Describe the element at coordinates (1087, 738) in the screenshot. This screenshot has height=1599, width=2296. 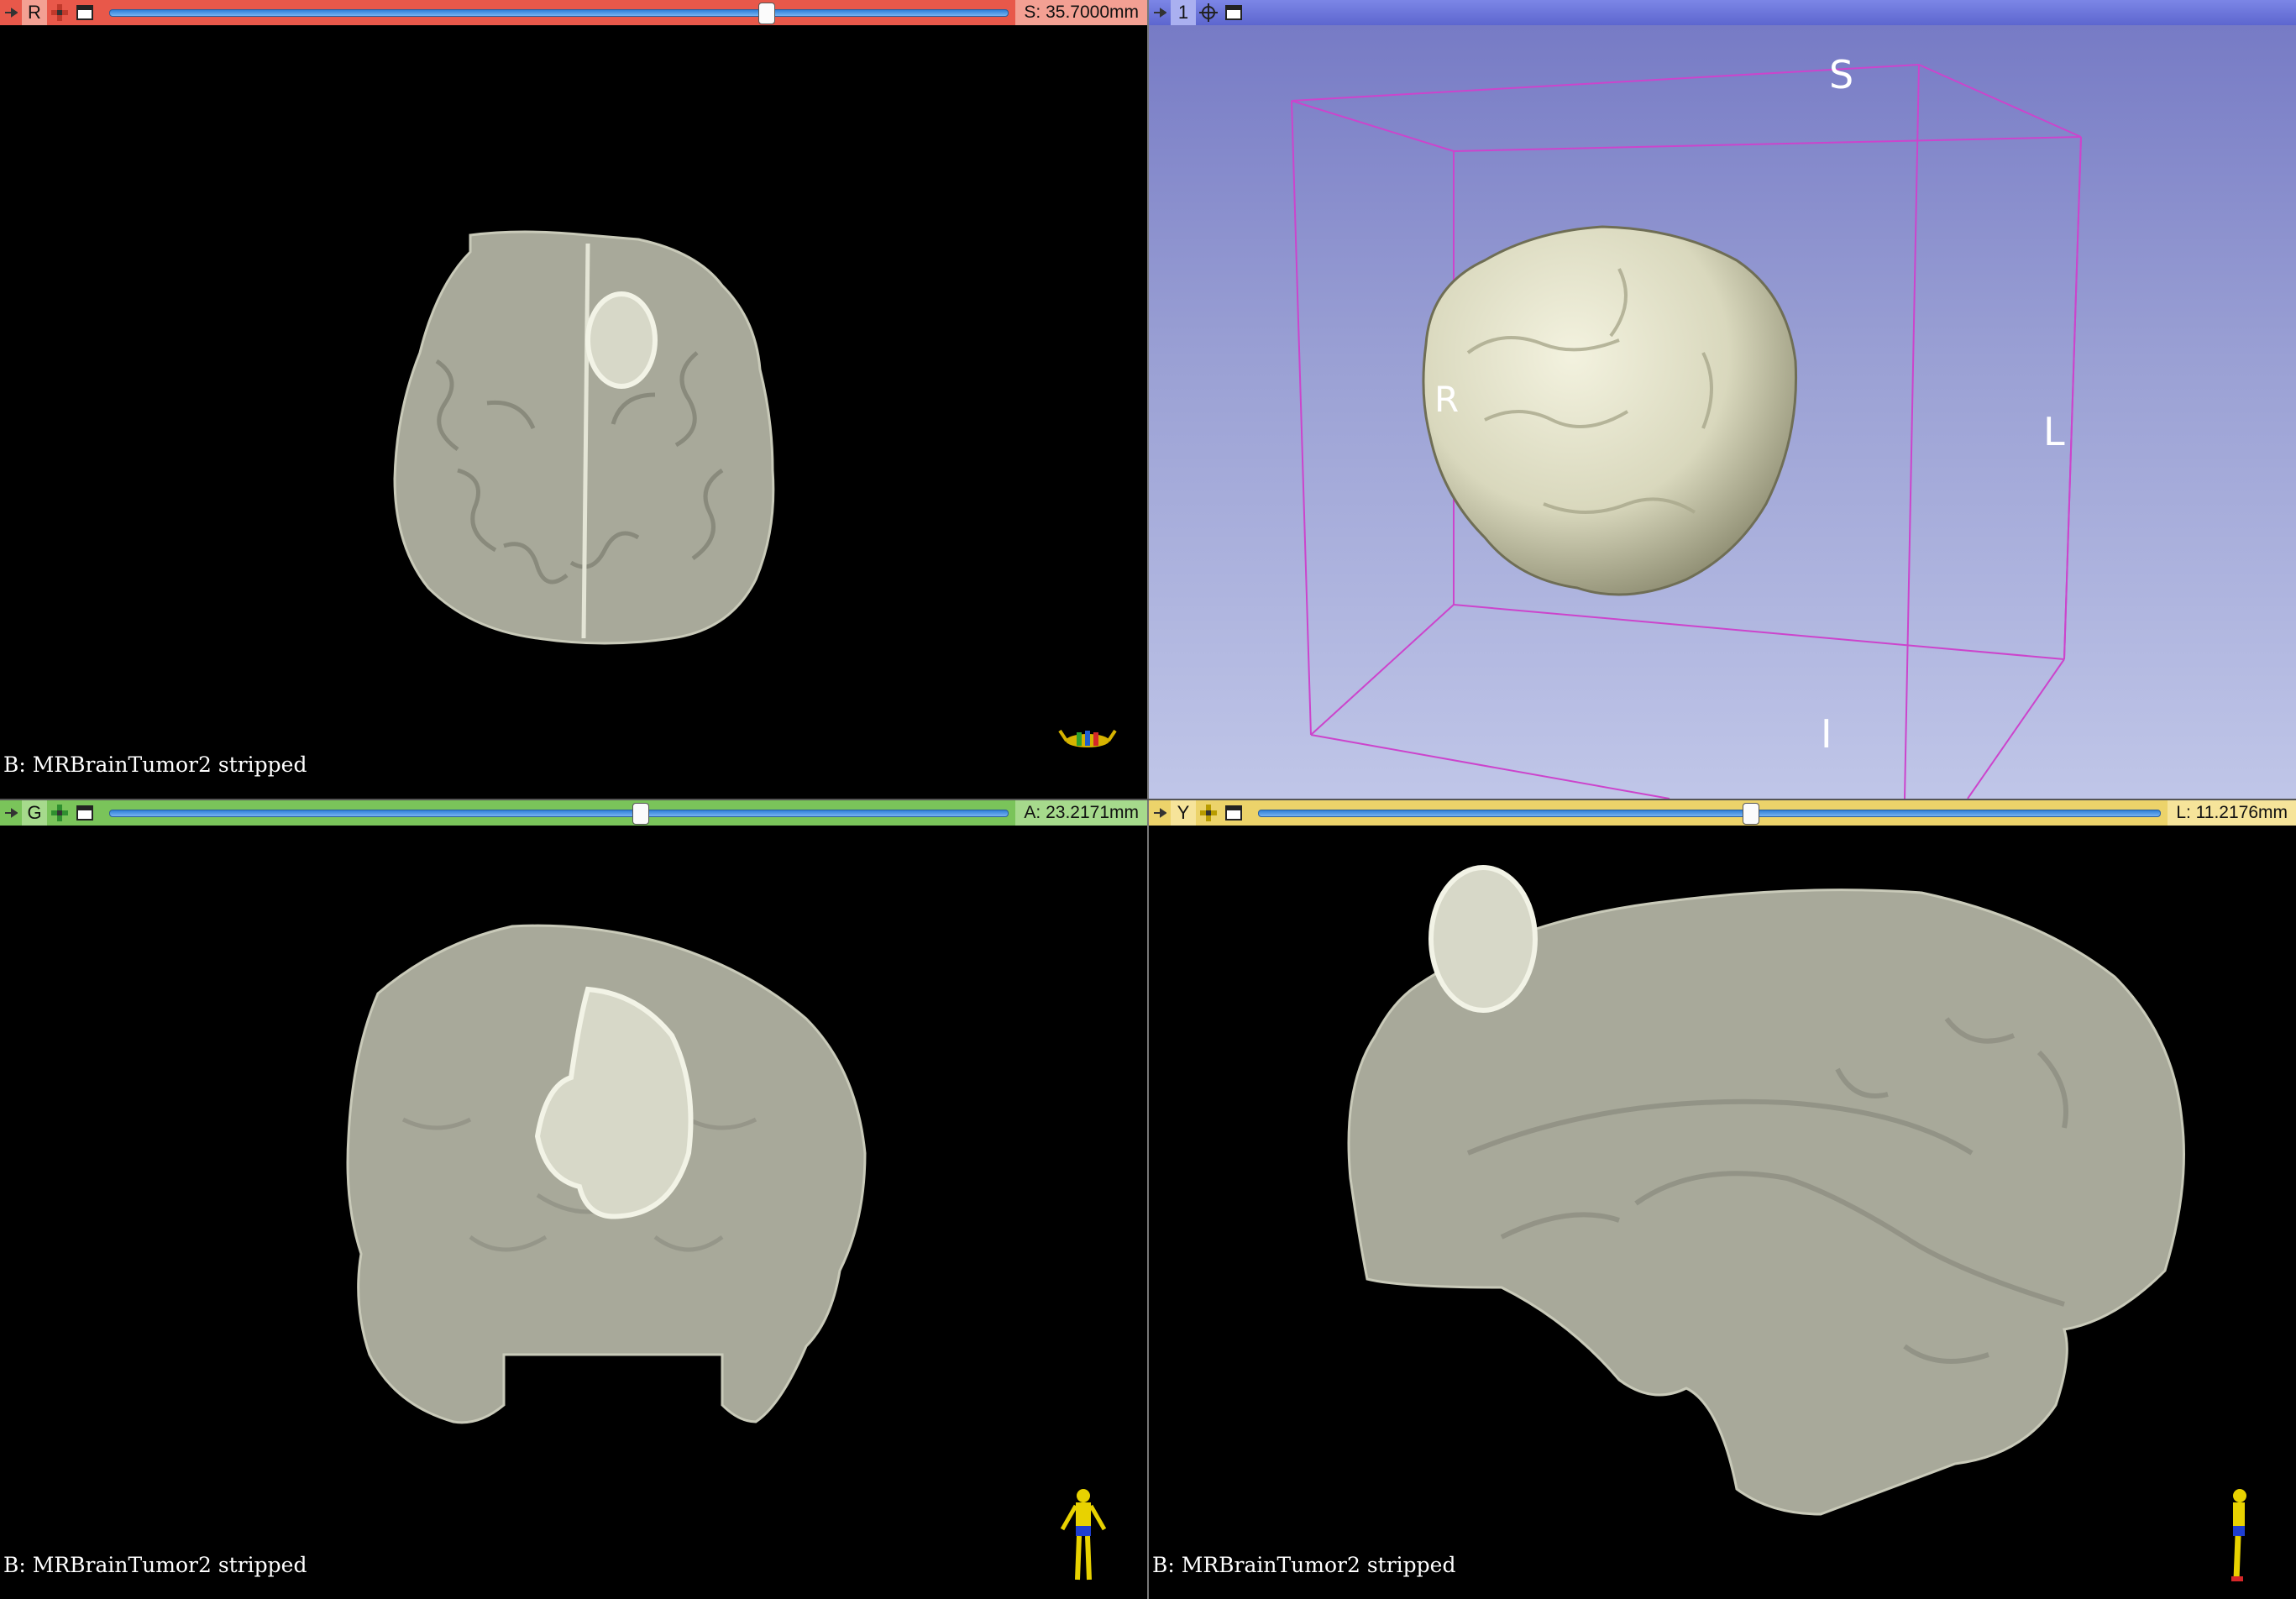
I see `orientation-marker-icon` at that location.